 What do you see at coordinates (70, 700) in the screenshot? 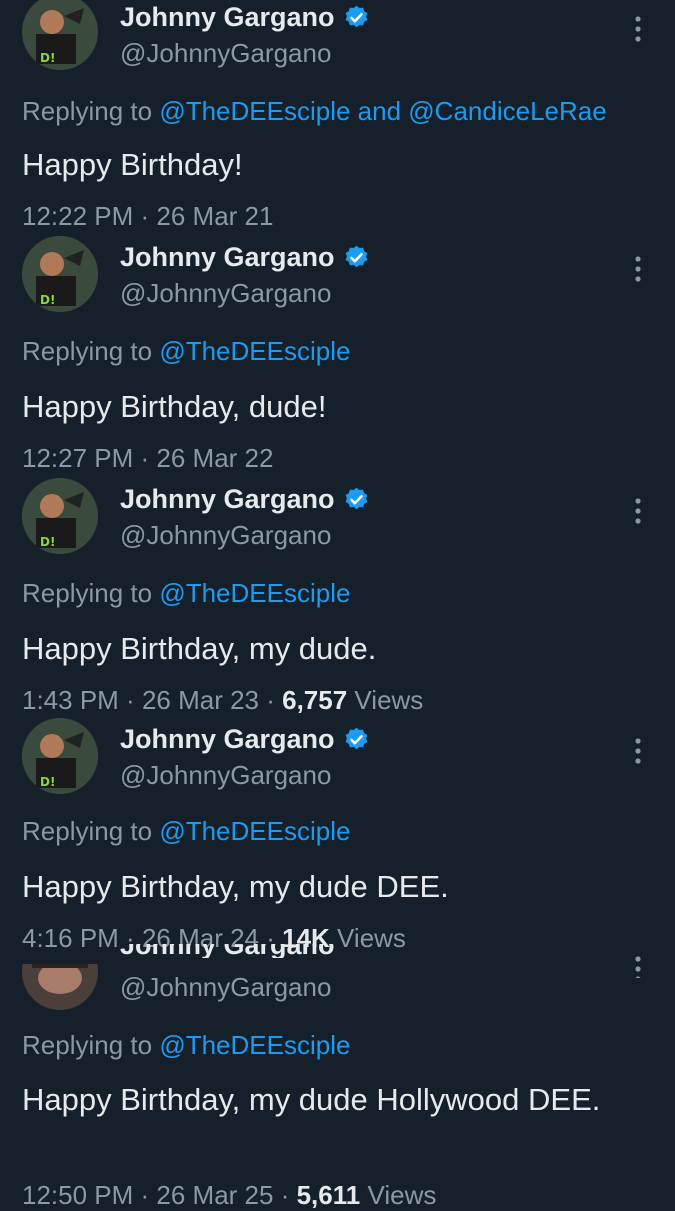
I see `tweet-time: 1:43 PM` at bounding box center [70, 700].